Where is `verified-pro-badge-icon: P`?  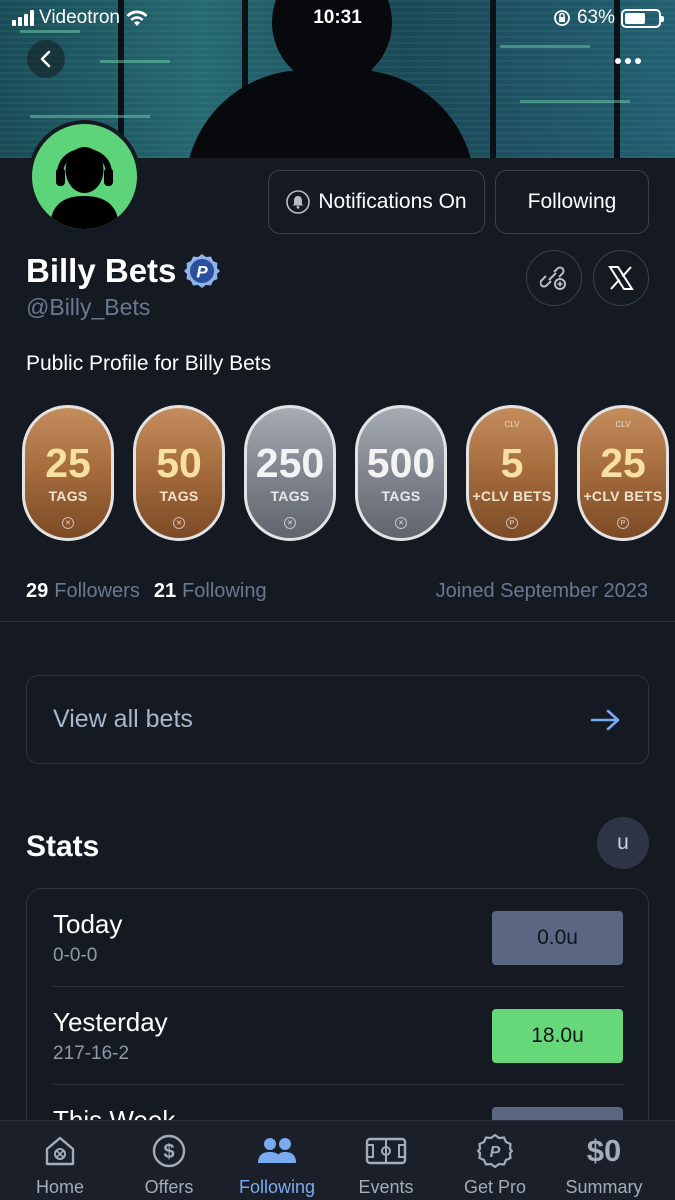 verified-pro-badge-icon: P is located at coordinates (202, 271).